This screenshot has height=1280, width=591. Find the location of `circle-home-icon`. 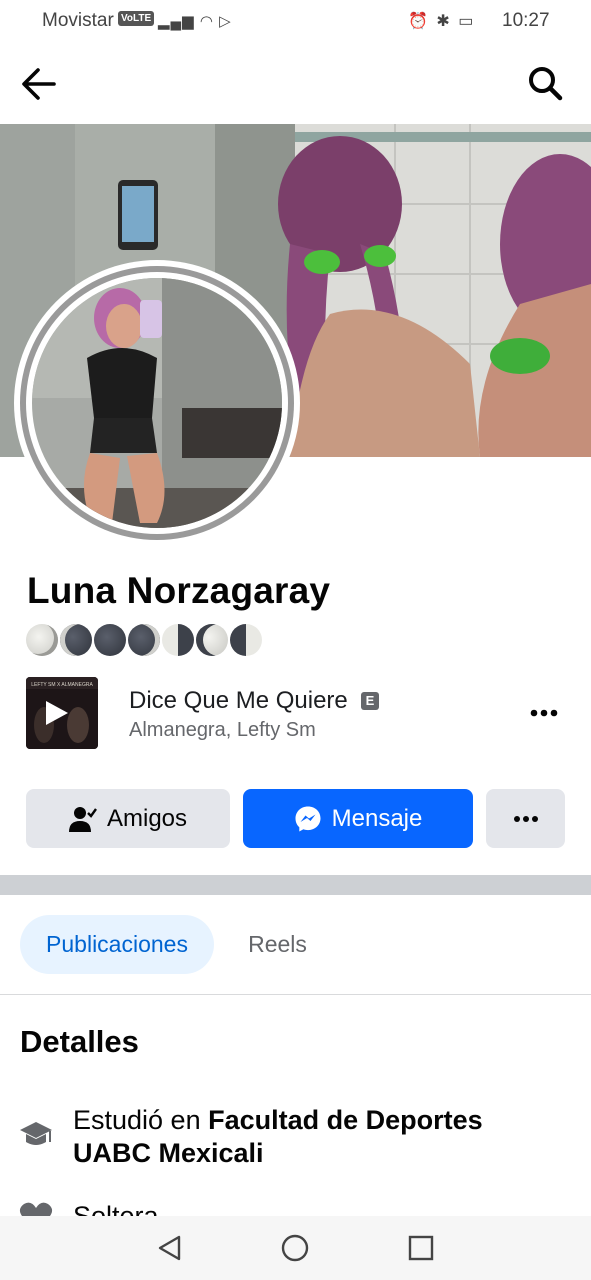

circle-home-icon is located at coordinates (295, 1248).